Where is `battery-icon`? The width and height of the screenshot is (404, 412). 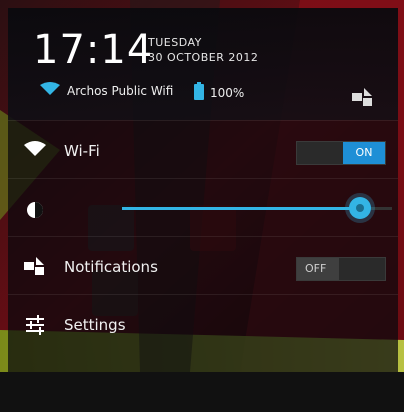
battery-icon is located at coordinates (199, 92).